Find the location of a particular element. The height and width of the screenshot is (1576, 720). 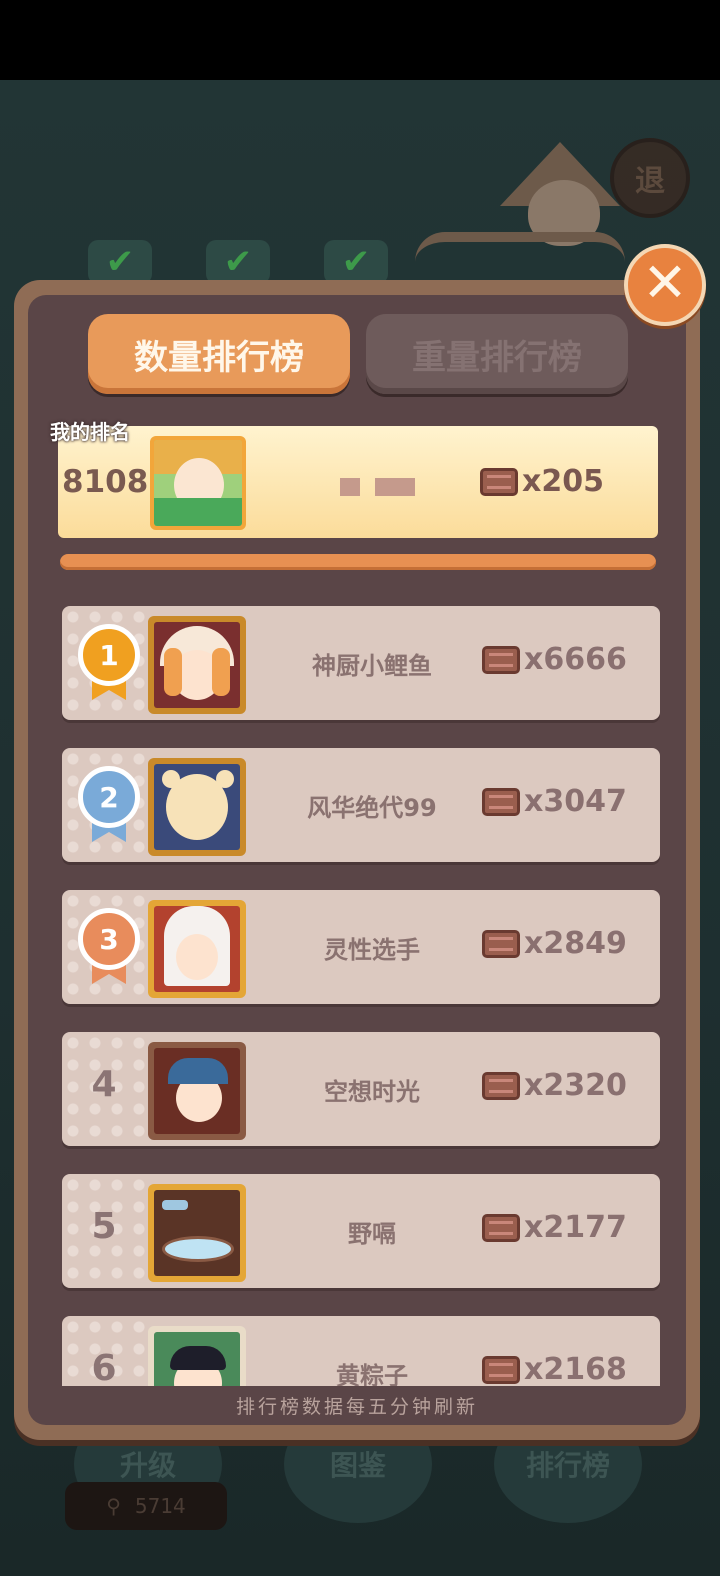

my-score-value: x205 is located at coordinates (563, 481).